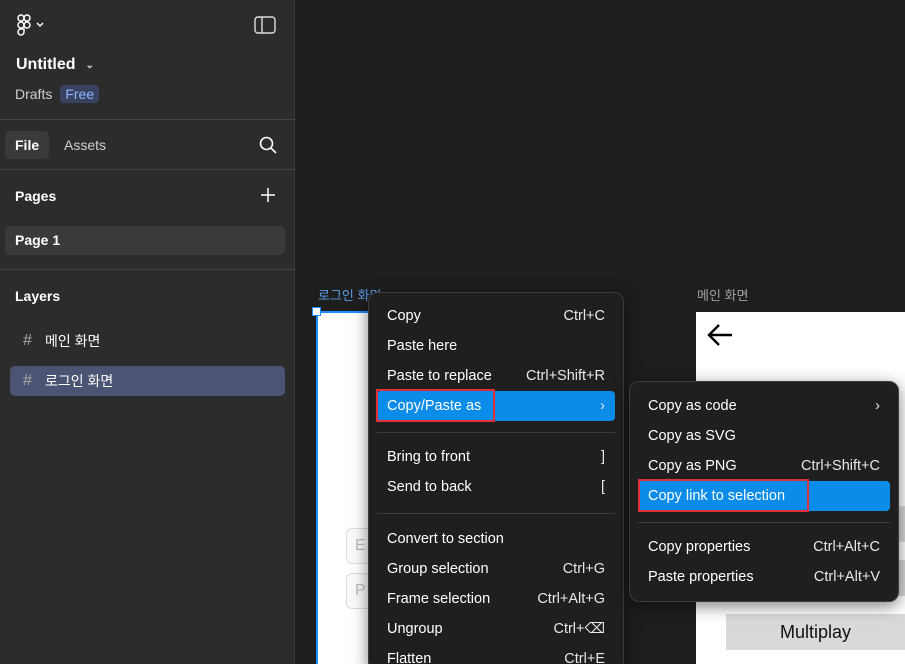  I want to click on divider, so click(147, 269).